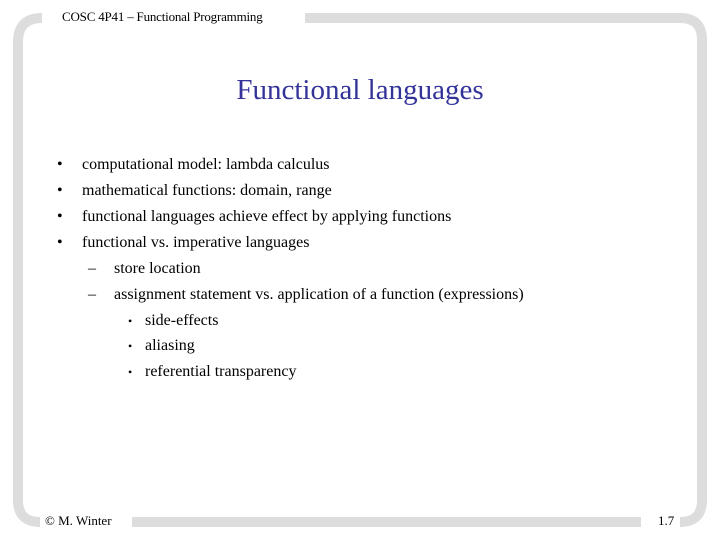 The height and width of the screenshot is (540, 720). What do you see at coordinates (78, 520) in the screenshot?
I see `author-footer: © M. Winter` at bounding box center [78, 520].